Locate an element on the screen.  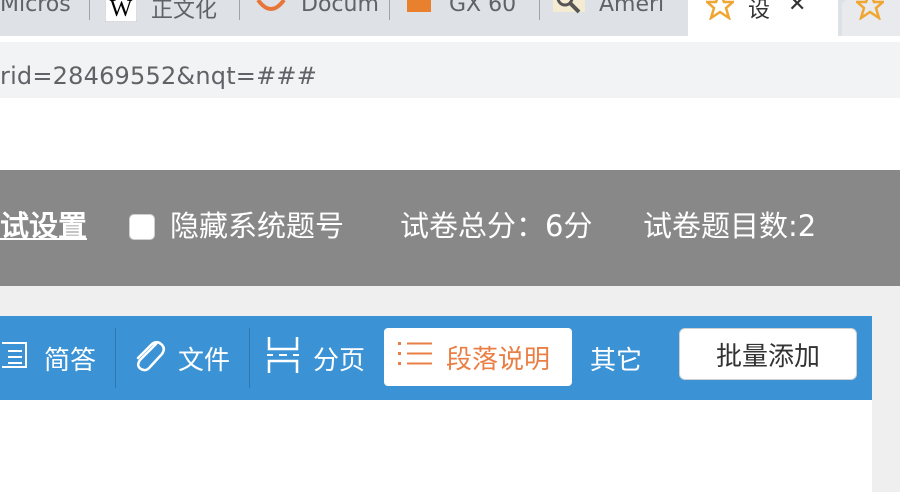
batch-add-button: 批量添加 is located at coordinates (768, 354).